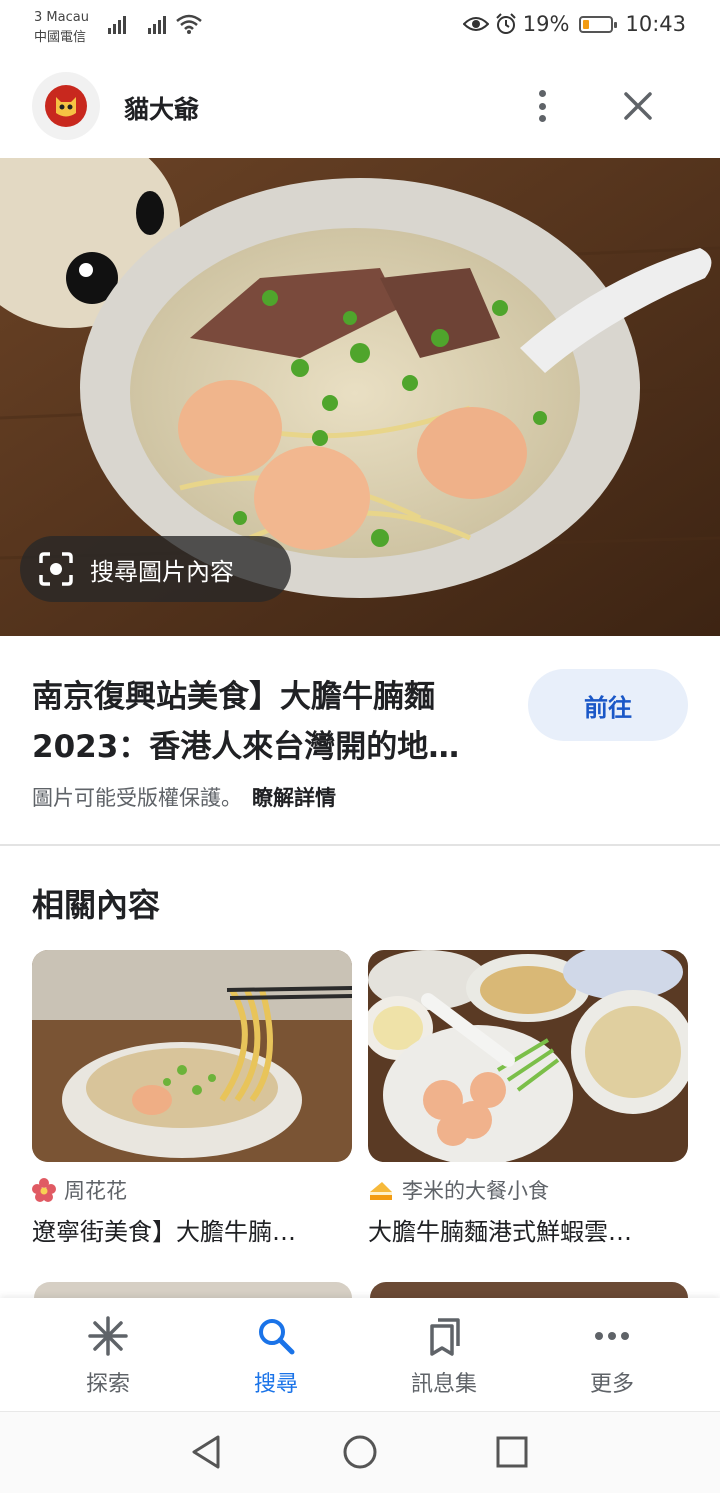  I want to click on back-icon, so click(206, 1452).